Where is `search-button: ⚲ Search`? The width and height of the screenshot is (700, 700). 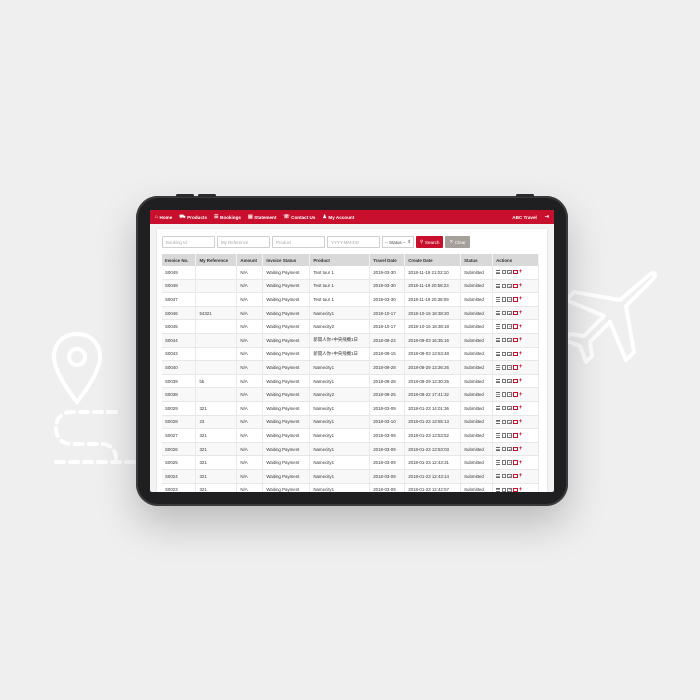
search-button: ⚲ Search is located at coordinates (430, 242).